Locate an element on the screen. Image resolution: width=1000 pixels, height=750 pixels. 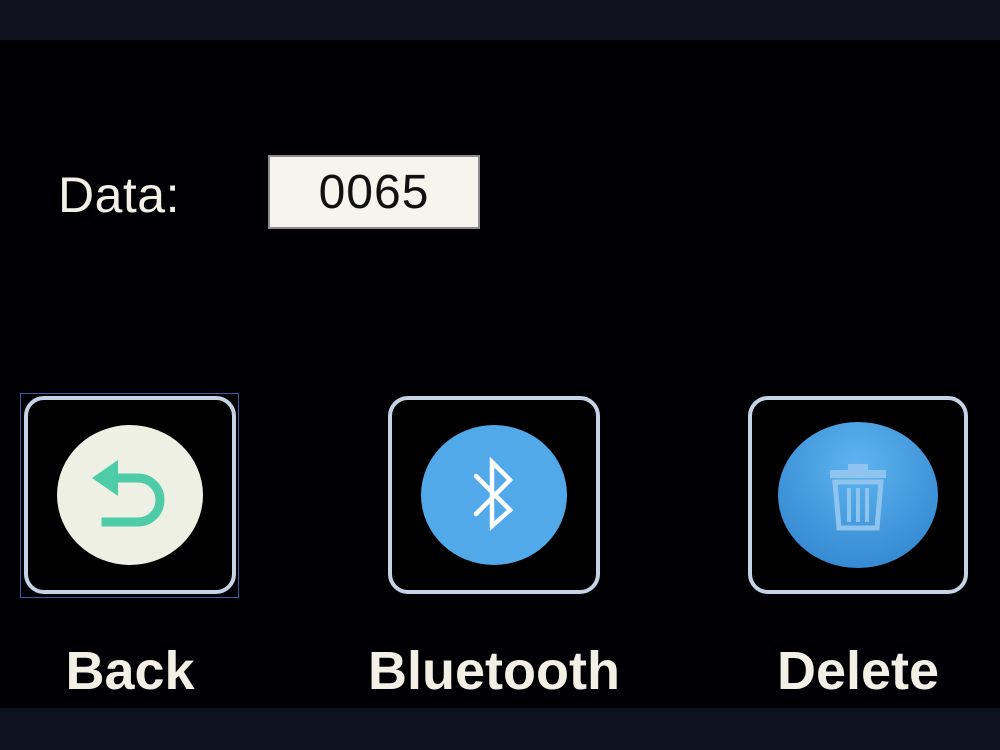
bluetooth-icon-circle is located at coordinates (494, 495).